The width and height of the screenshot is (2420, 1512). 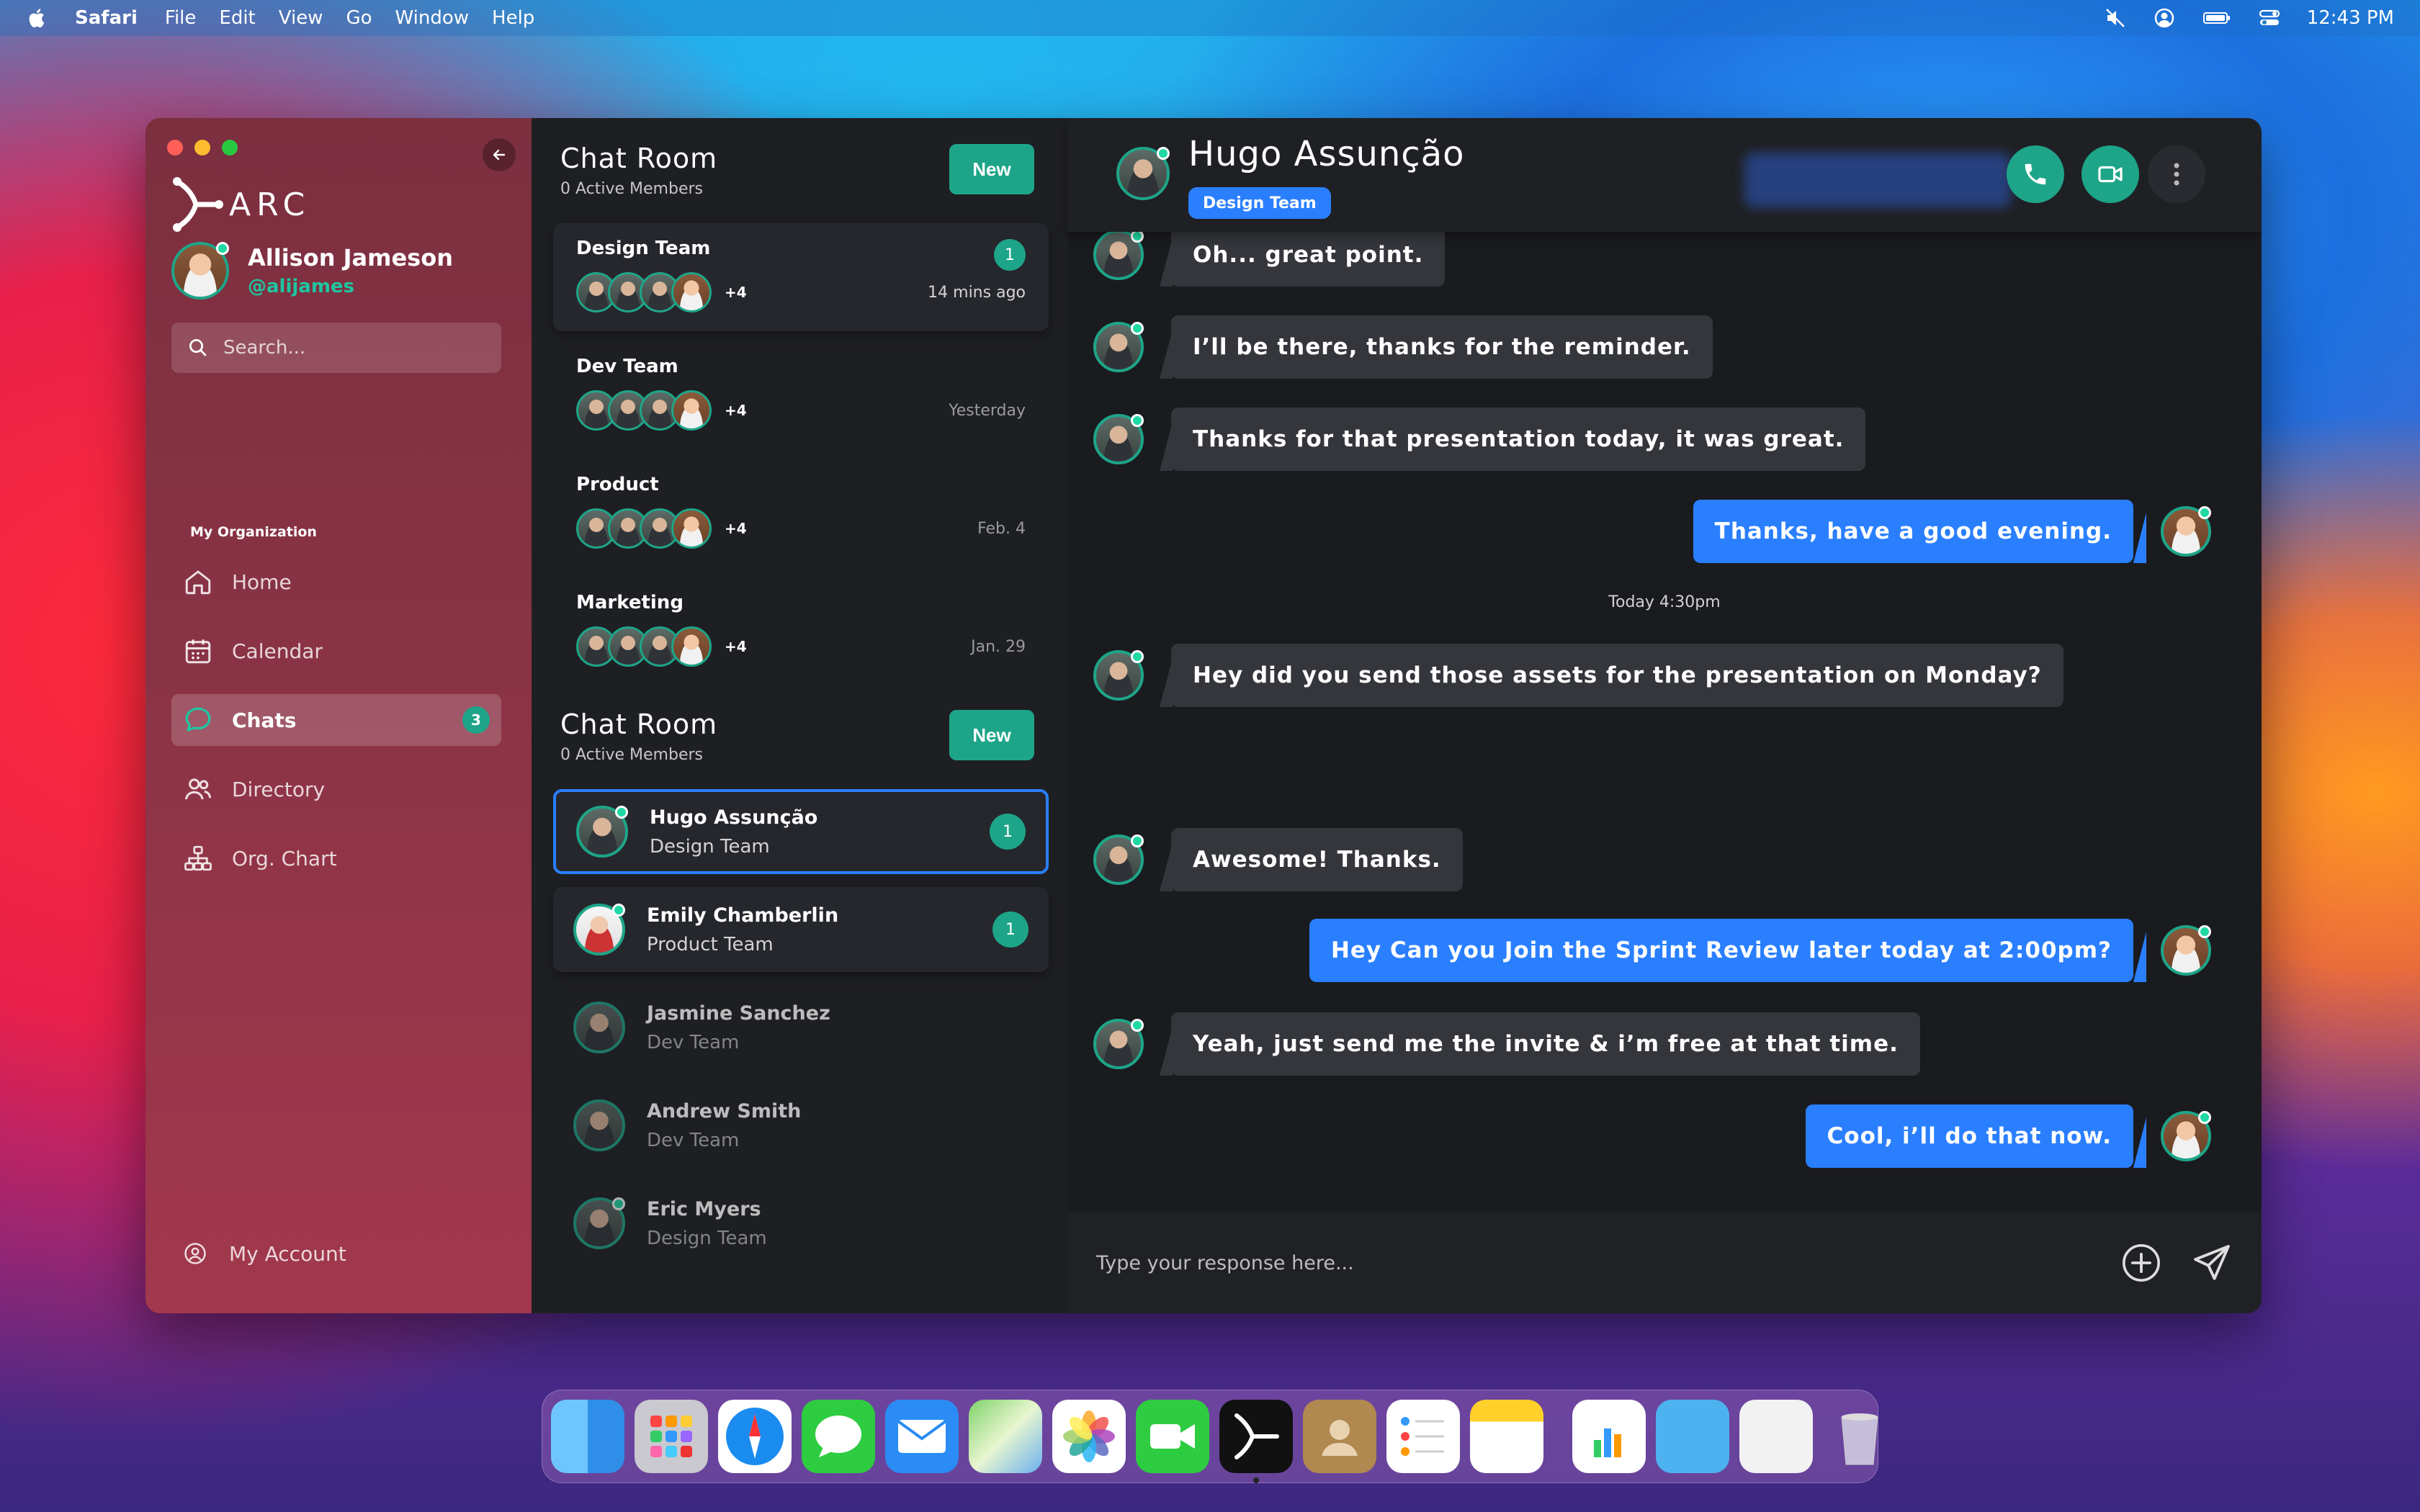 I want to click on dm-andrew-smith: Andrew Smith Dev Team, so click(x=801, y=1125).